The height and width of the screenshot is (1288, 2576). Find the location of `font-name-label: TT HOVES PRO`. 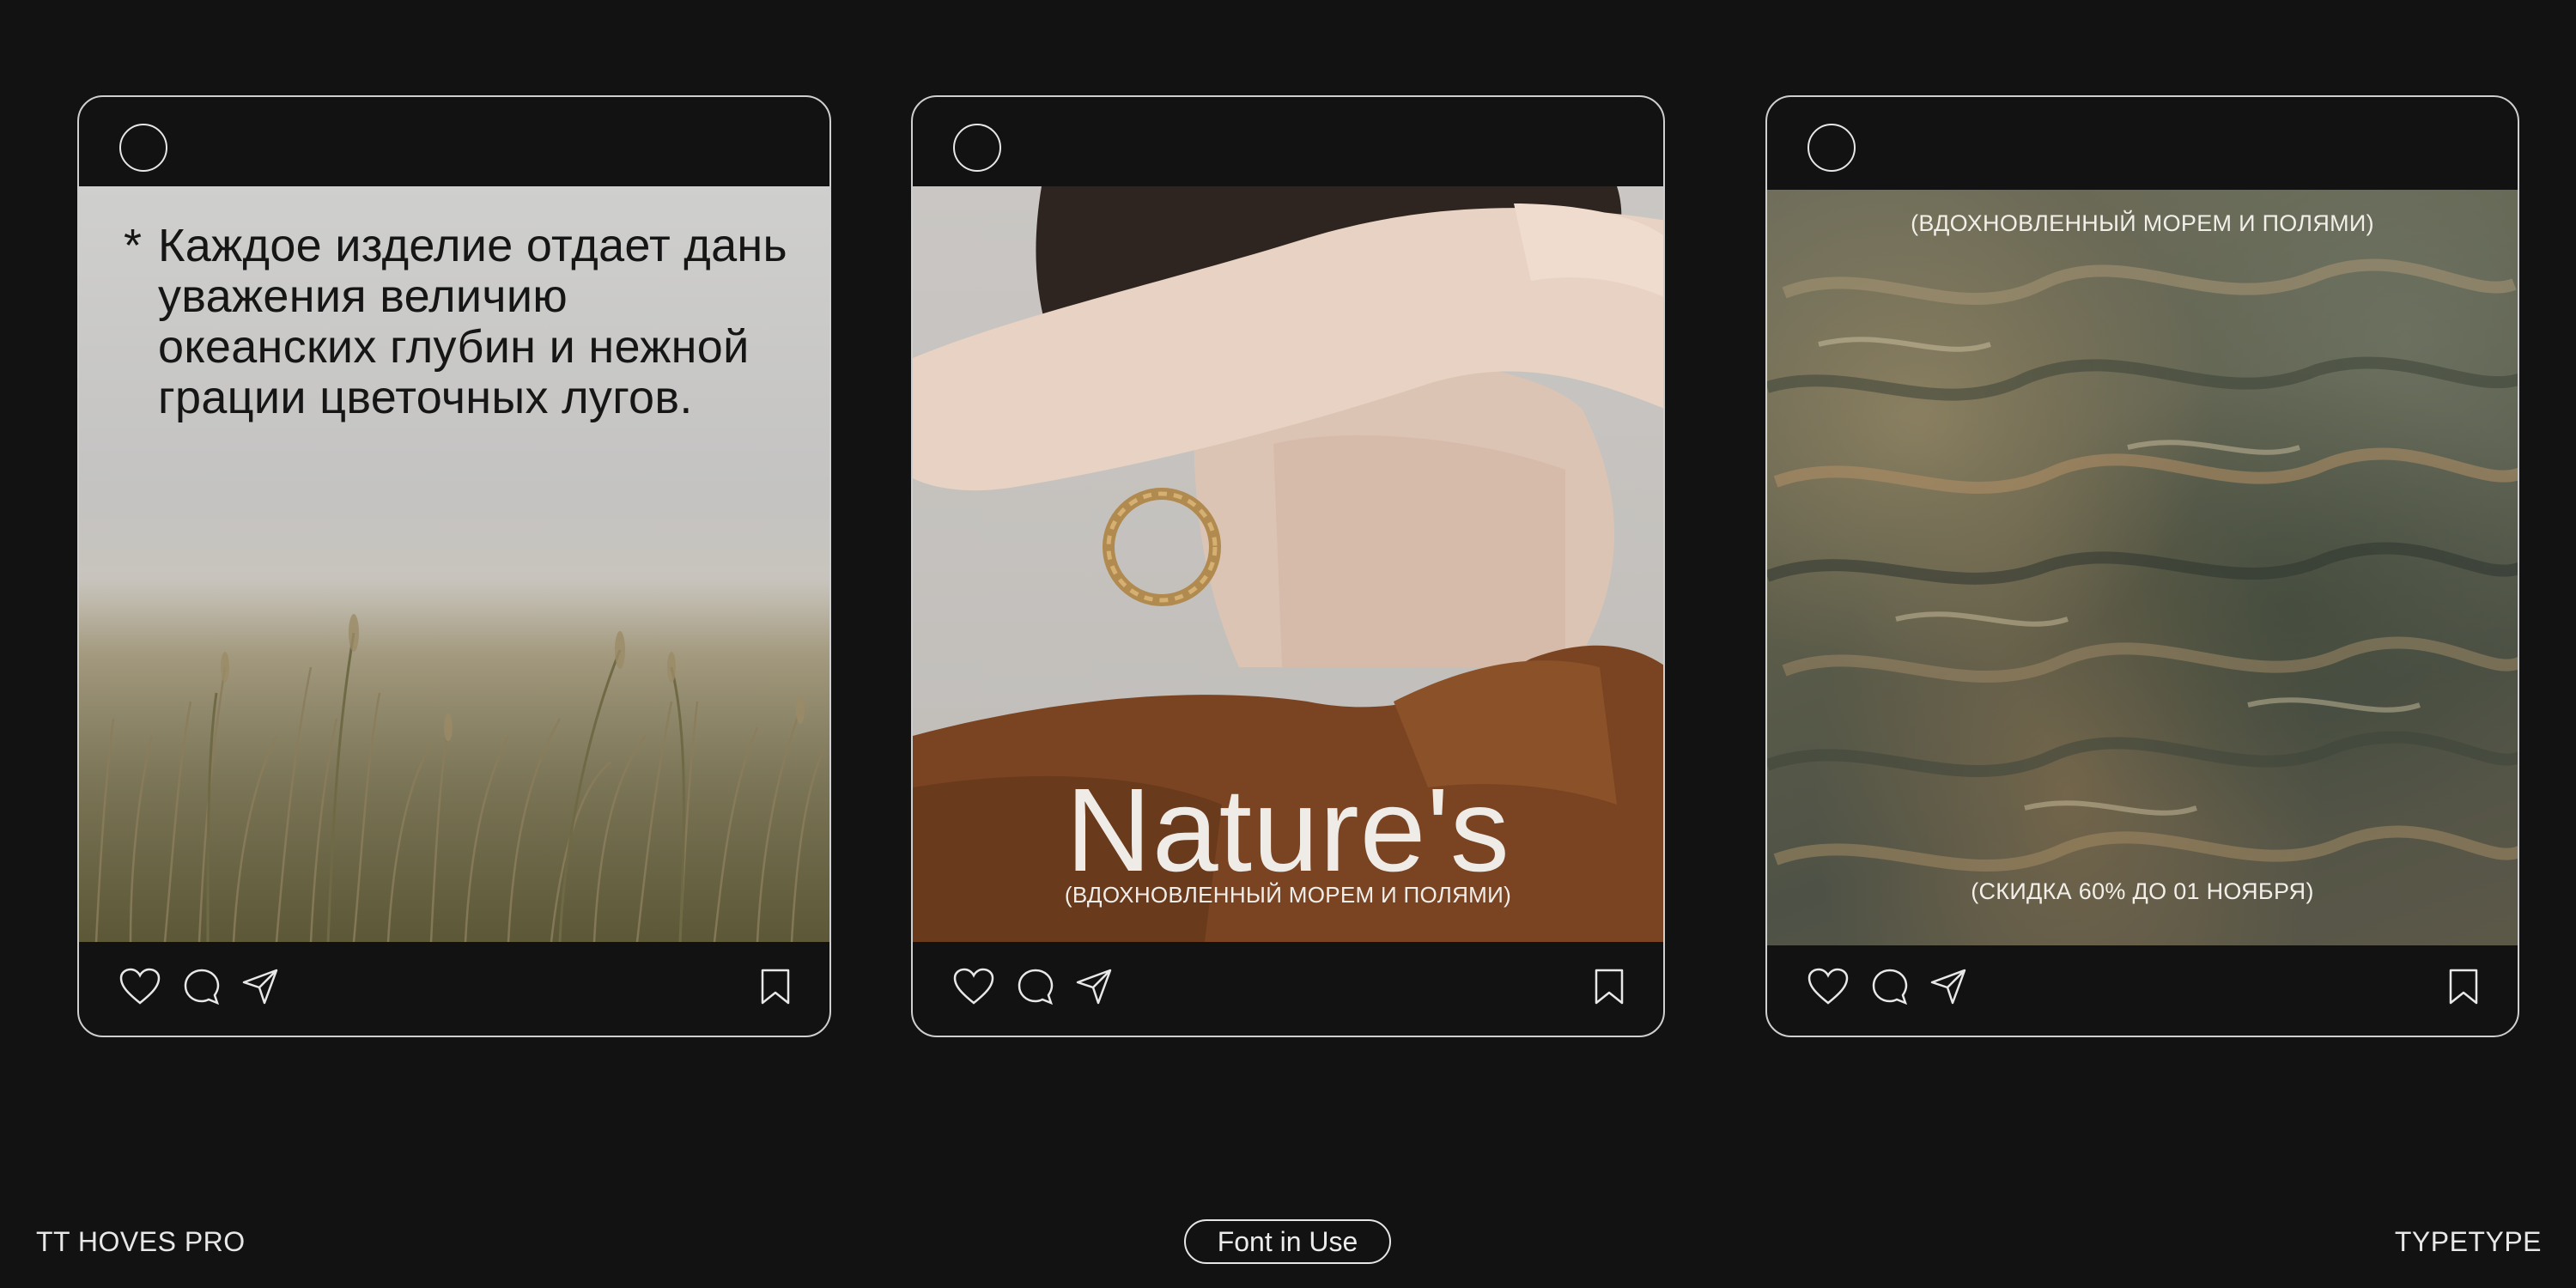

font-name-label: TT HOVES PRO is located at coordinates (141, 1241).